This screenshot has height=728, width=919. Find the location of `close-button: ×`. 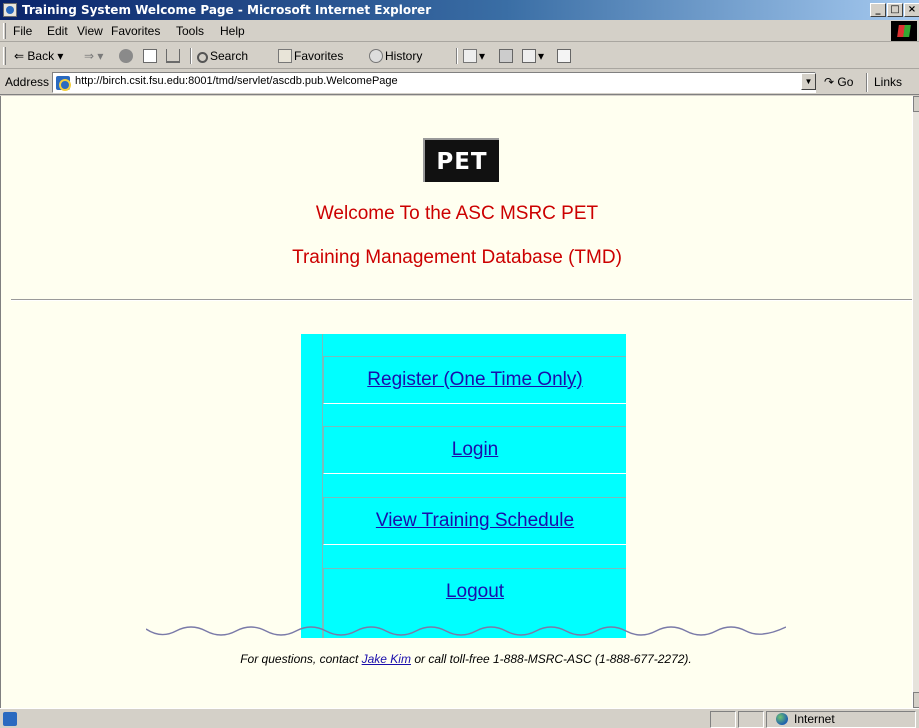

close-button: × is located at coordinates (911, 10).